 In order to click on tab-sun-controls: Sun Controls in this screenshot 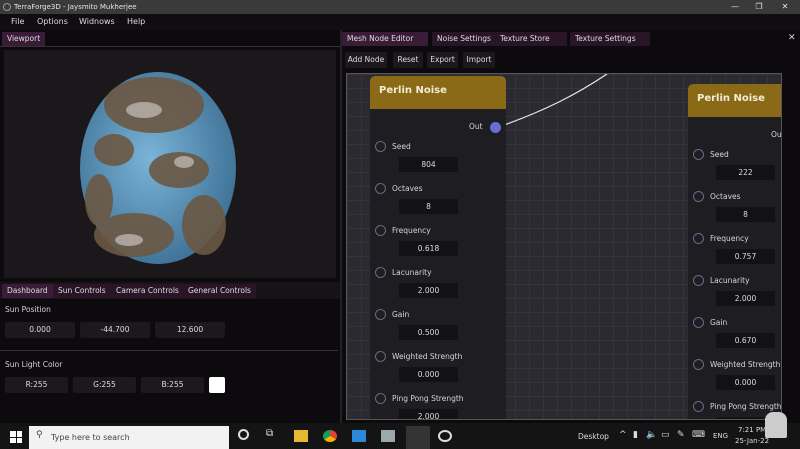, I will do `click(82, 291)`.